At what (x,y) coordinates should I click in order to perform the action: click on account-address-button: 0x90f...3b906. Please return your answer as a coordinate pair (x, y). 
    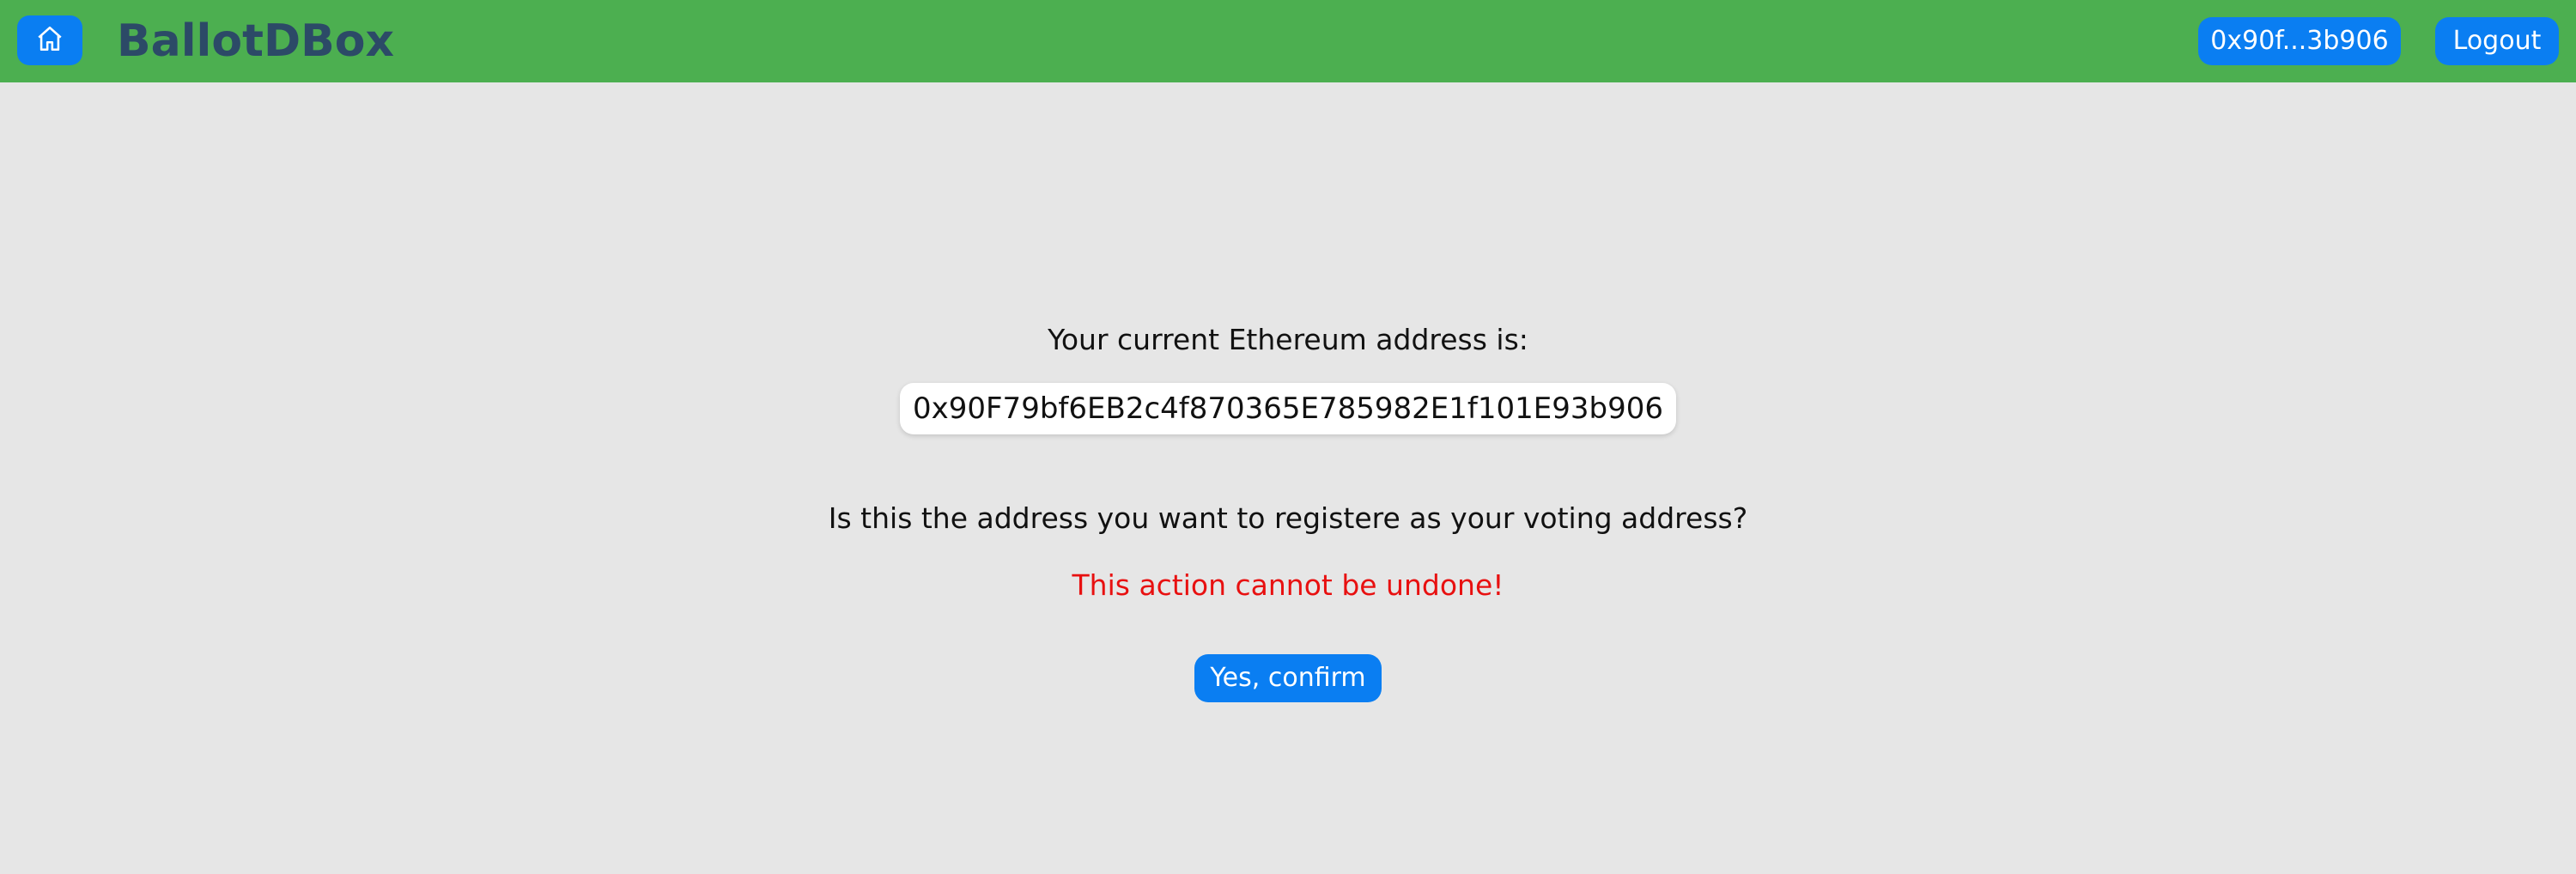
    Looking at the image, I should click on (2299, 41).